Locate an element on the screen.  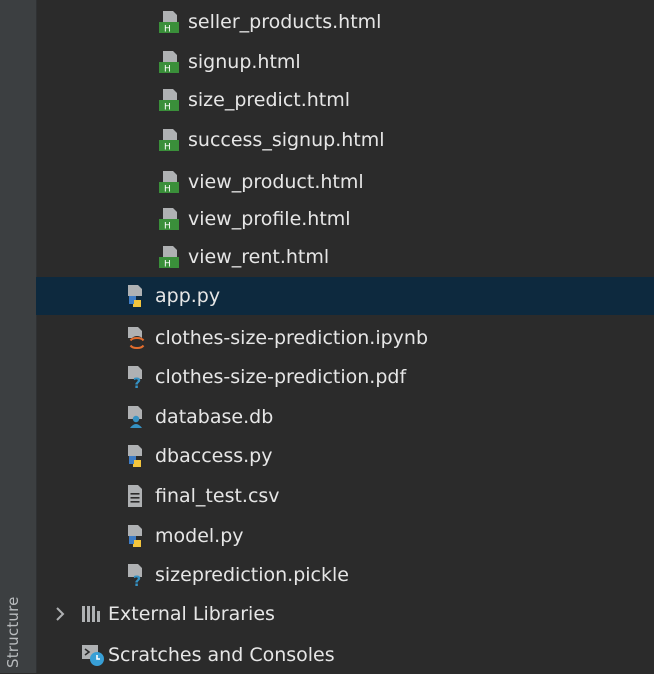
tree-item-label: view_product.html is located at coordinates (276, 182).